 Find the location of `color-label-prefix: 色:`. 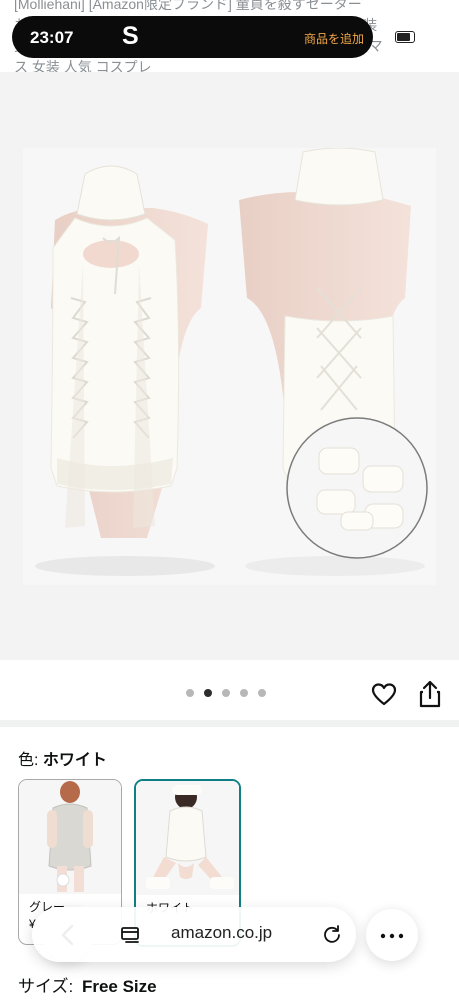

color-label-prefix: 色: is located at coordinates (28, 760).